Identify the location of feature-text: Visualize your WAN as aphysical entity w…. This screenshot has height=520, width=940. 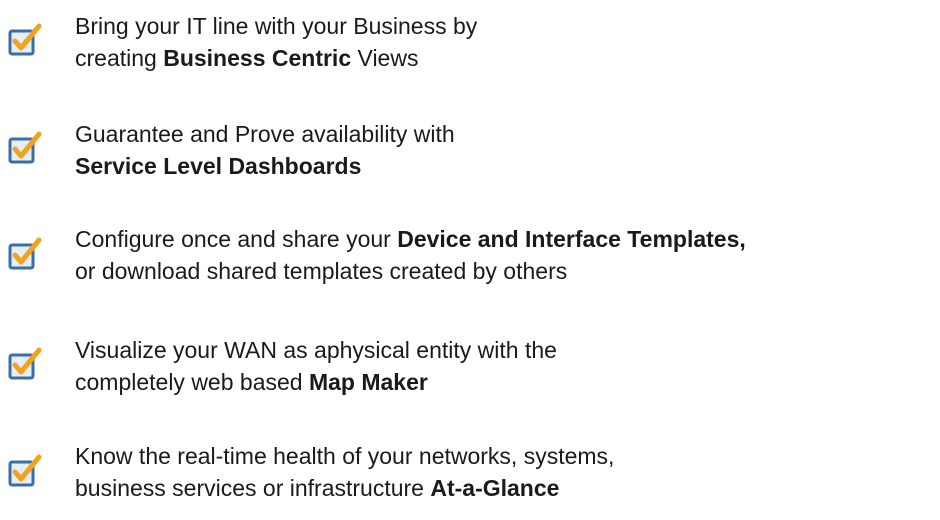
(316, 366).